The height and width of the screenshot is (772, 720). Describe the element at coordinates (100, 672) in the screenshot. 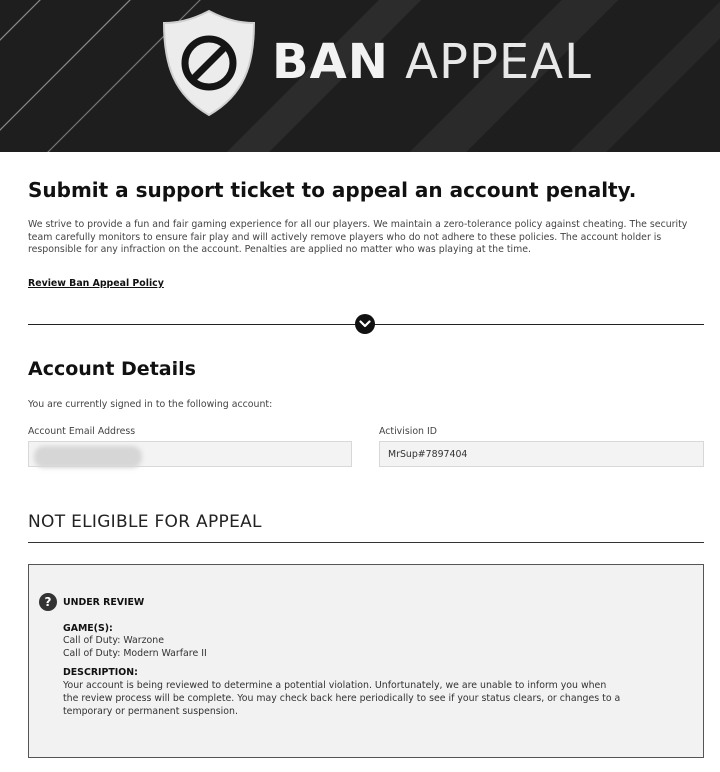

I see `description-label: DESCRIPTION:` at that location.